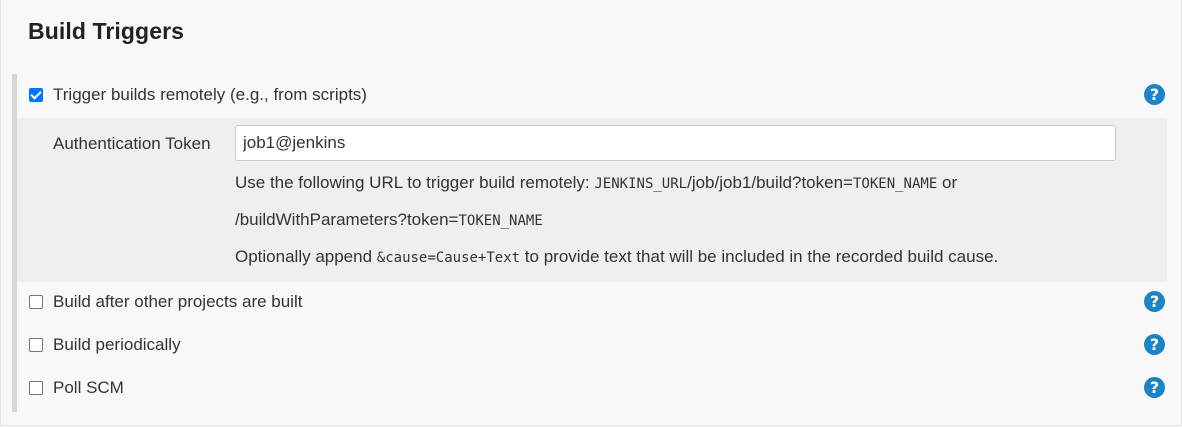 Image resolution: width=1182 pixels, height=427 pixels. Describe the element at coordinates (132, 143) in the screenshot. I see `auth-token-label: Authentication Token` at that location.